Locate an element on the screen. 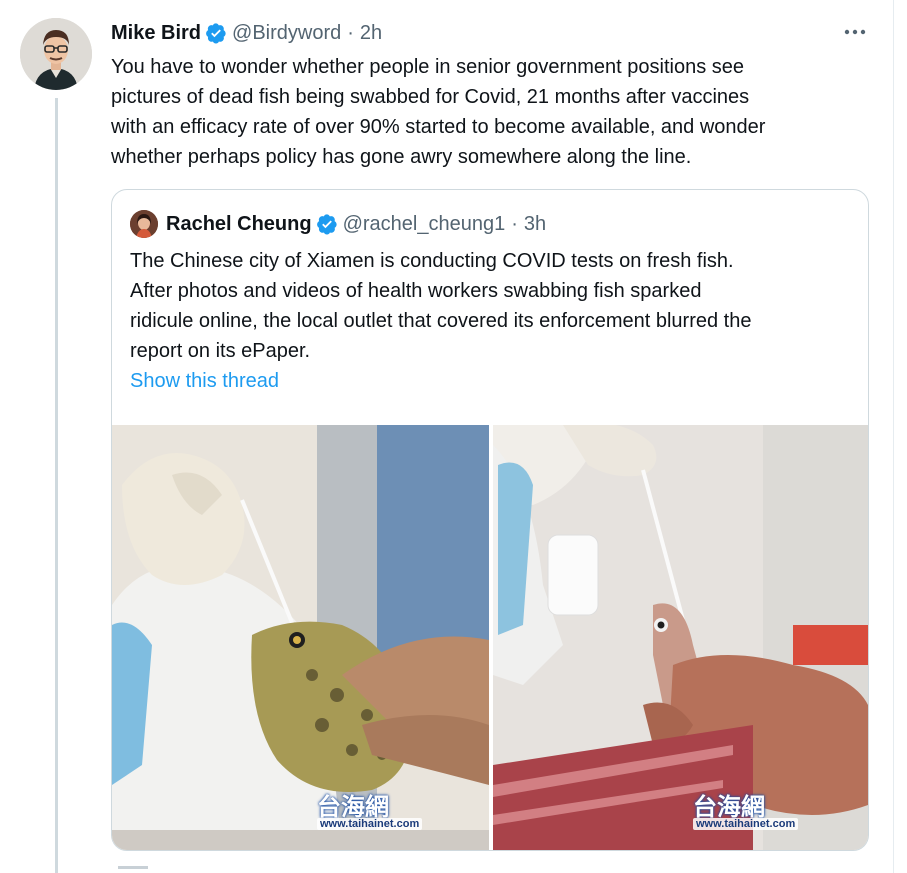 This screenshot has height=873, width=907. quoted-tweet-header: Rachel Cheung @rachel_cheung1 · 3h is located at coordinates (338, 224).